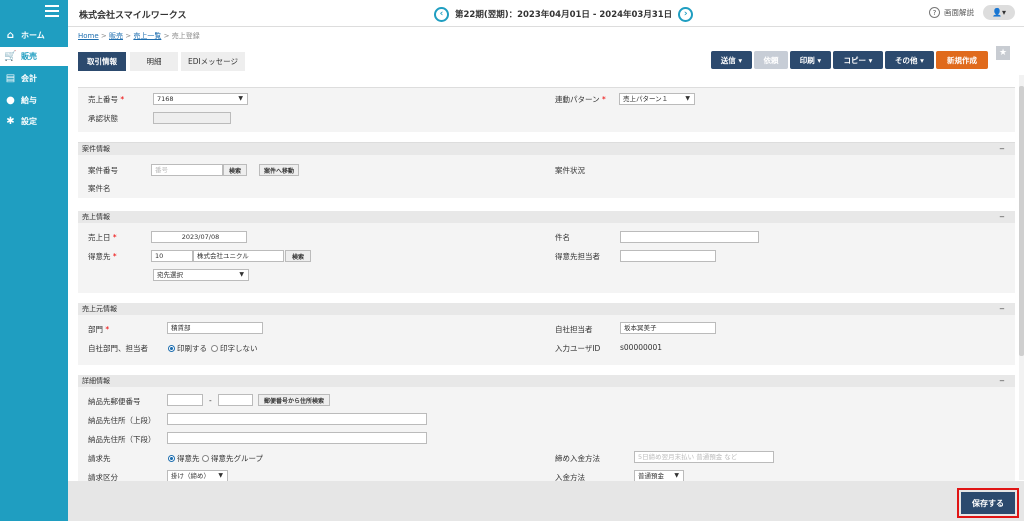  Describe the element at coordinates (279, 170) in the screenshot. I see `goto-case-button: 案件へ移動` at that location.